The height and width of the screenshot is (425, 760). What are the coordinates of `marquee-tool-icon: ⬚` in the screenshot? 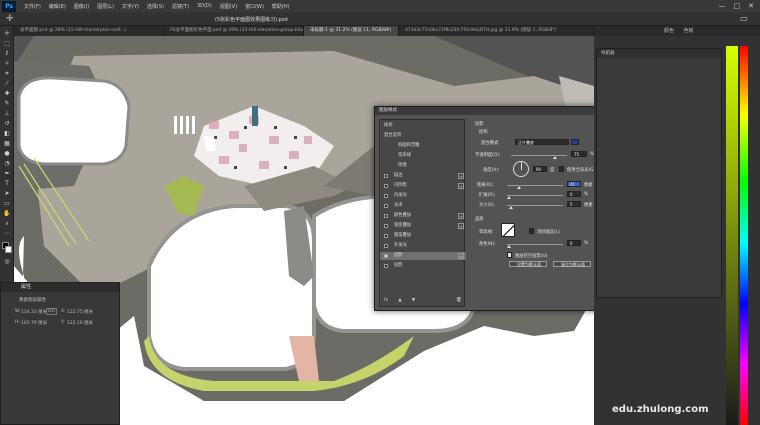 It's located at (7, 44).